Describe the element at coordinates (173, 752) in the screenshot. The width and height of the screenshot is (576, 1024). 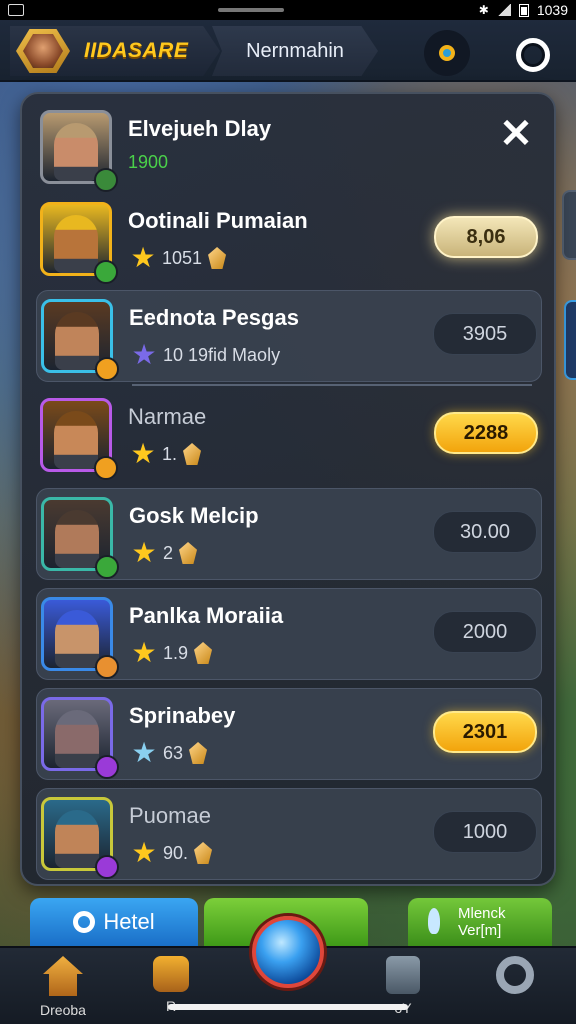
I see `stat-value: 63` at that location.